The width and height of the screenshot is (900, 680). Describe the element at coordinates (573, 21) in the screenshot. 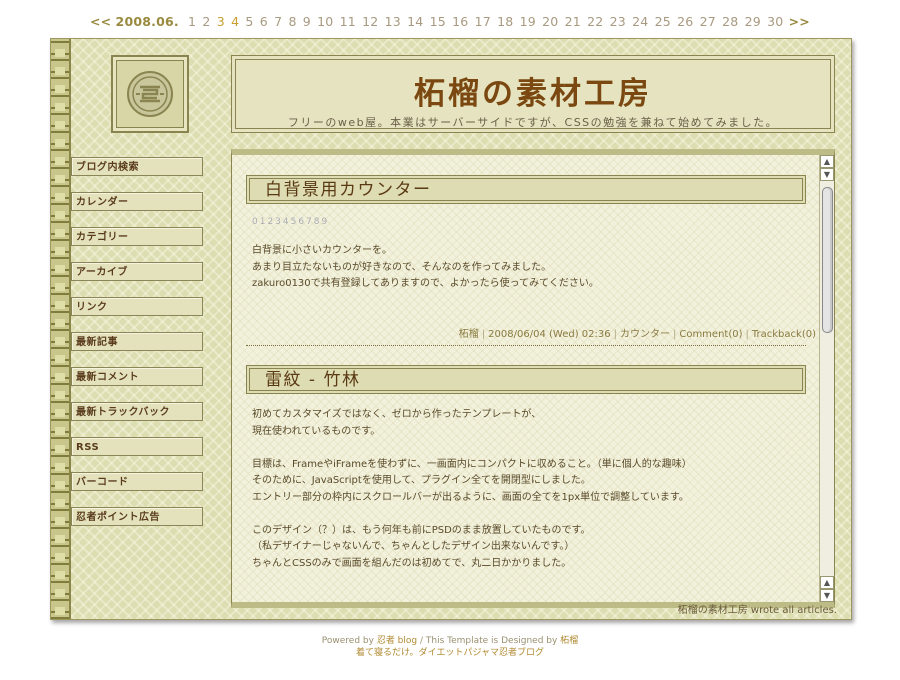

I see `calendar-day-link: 21` at that location.